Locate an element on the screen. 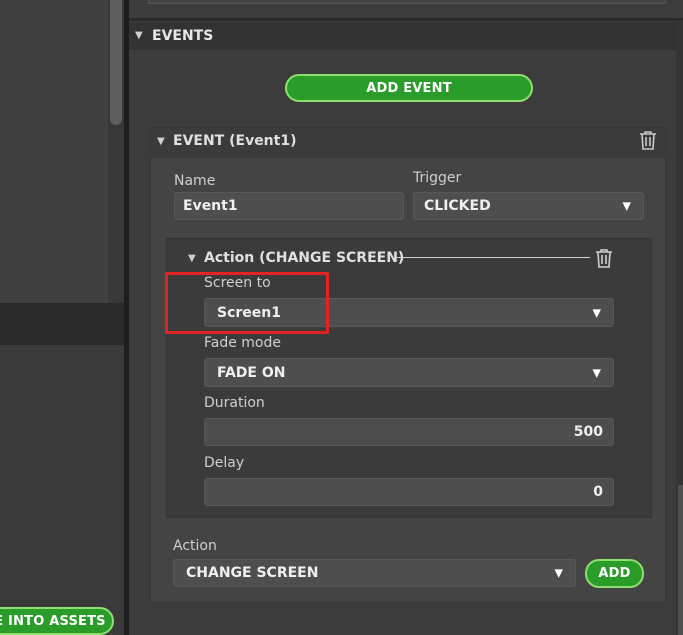 This screenshot has width=683, height=635. action-collapse-icon: ▼ is located at coordinates (192, 258).